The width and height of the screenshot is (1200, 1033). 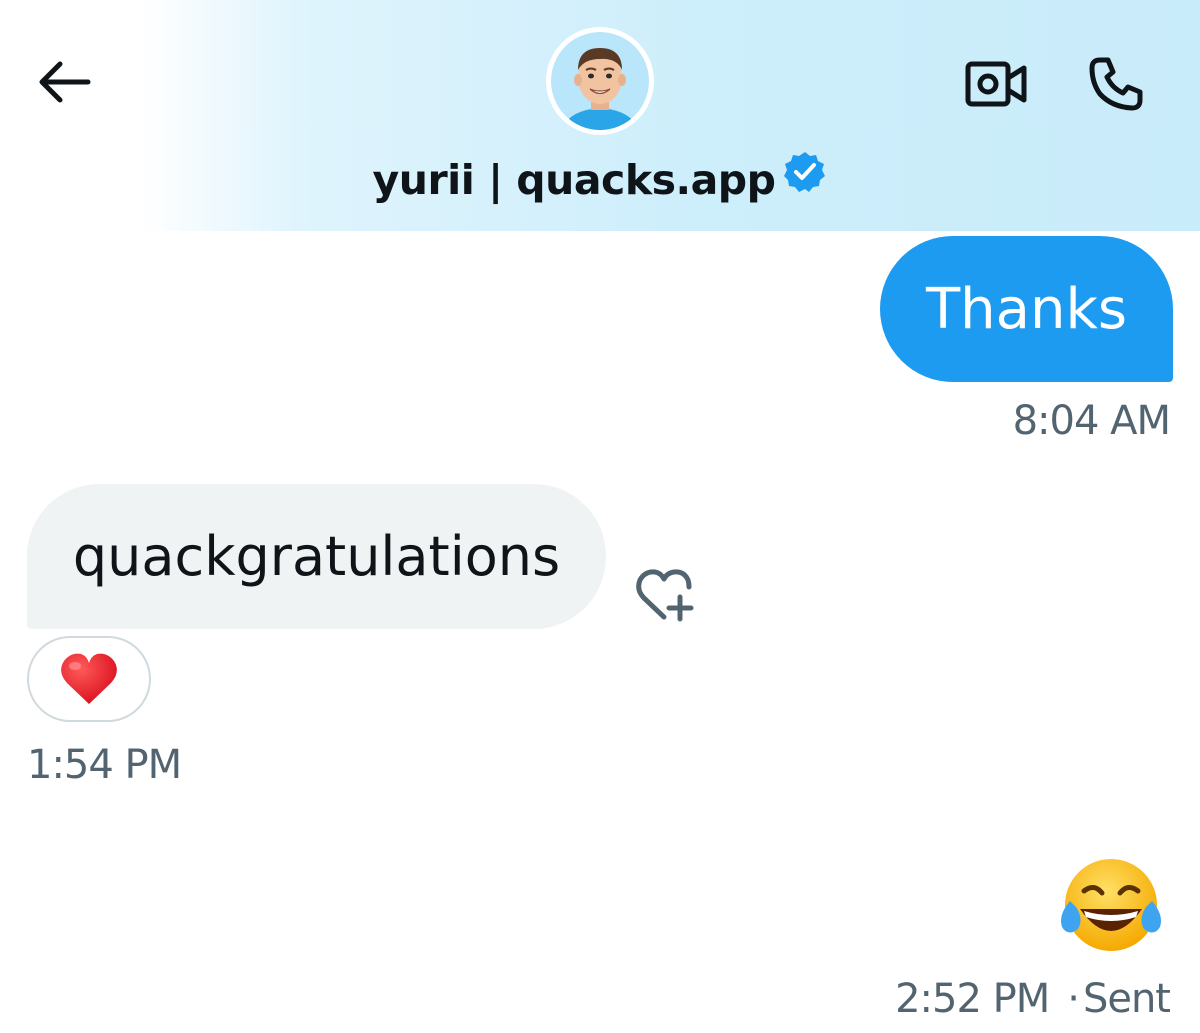 I want to click on heart-plus-icon, so click(x=665, y=595).